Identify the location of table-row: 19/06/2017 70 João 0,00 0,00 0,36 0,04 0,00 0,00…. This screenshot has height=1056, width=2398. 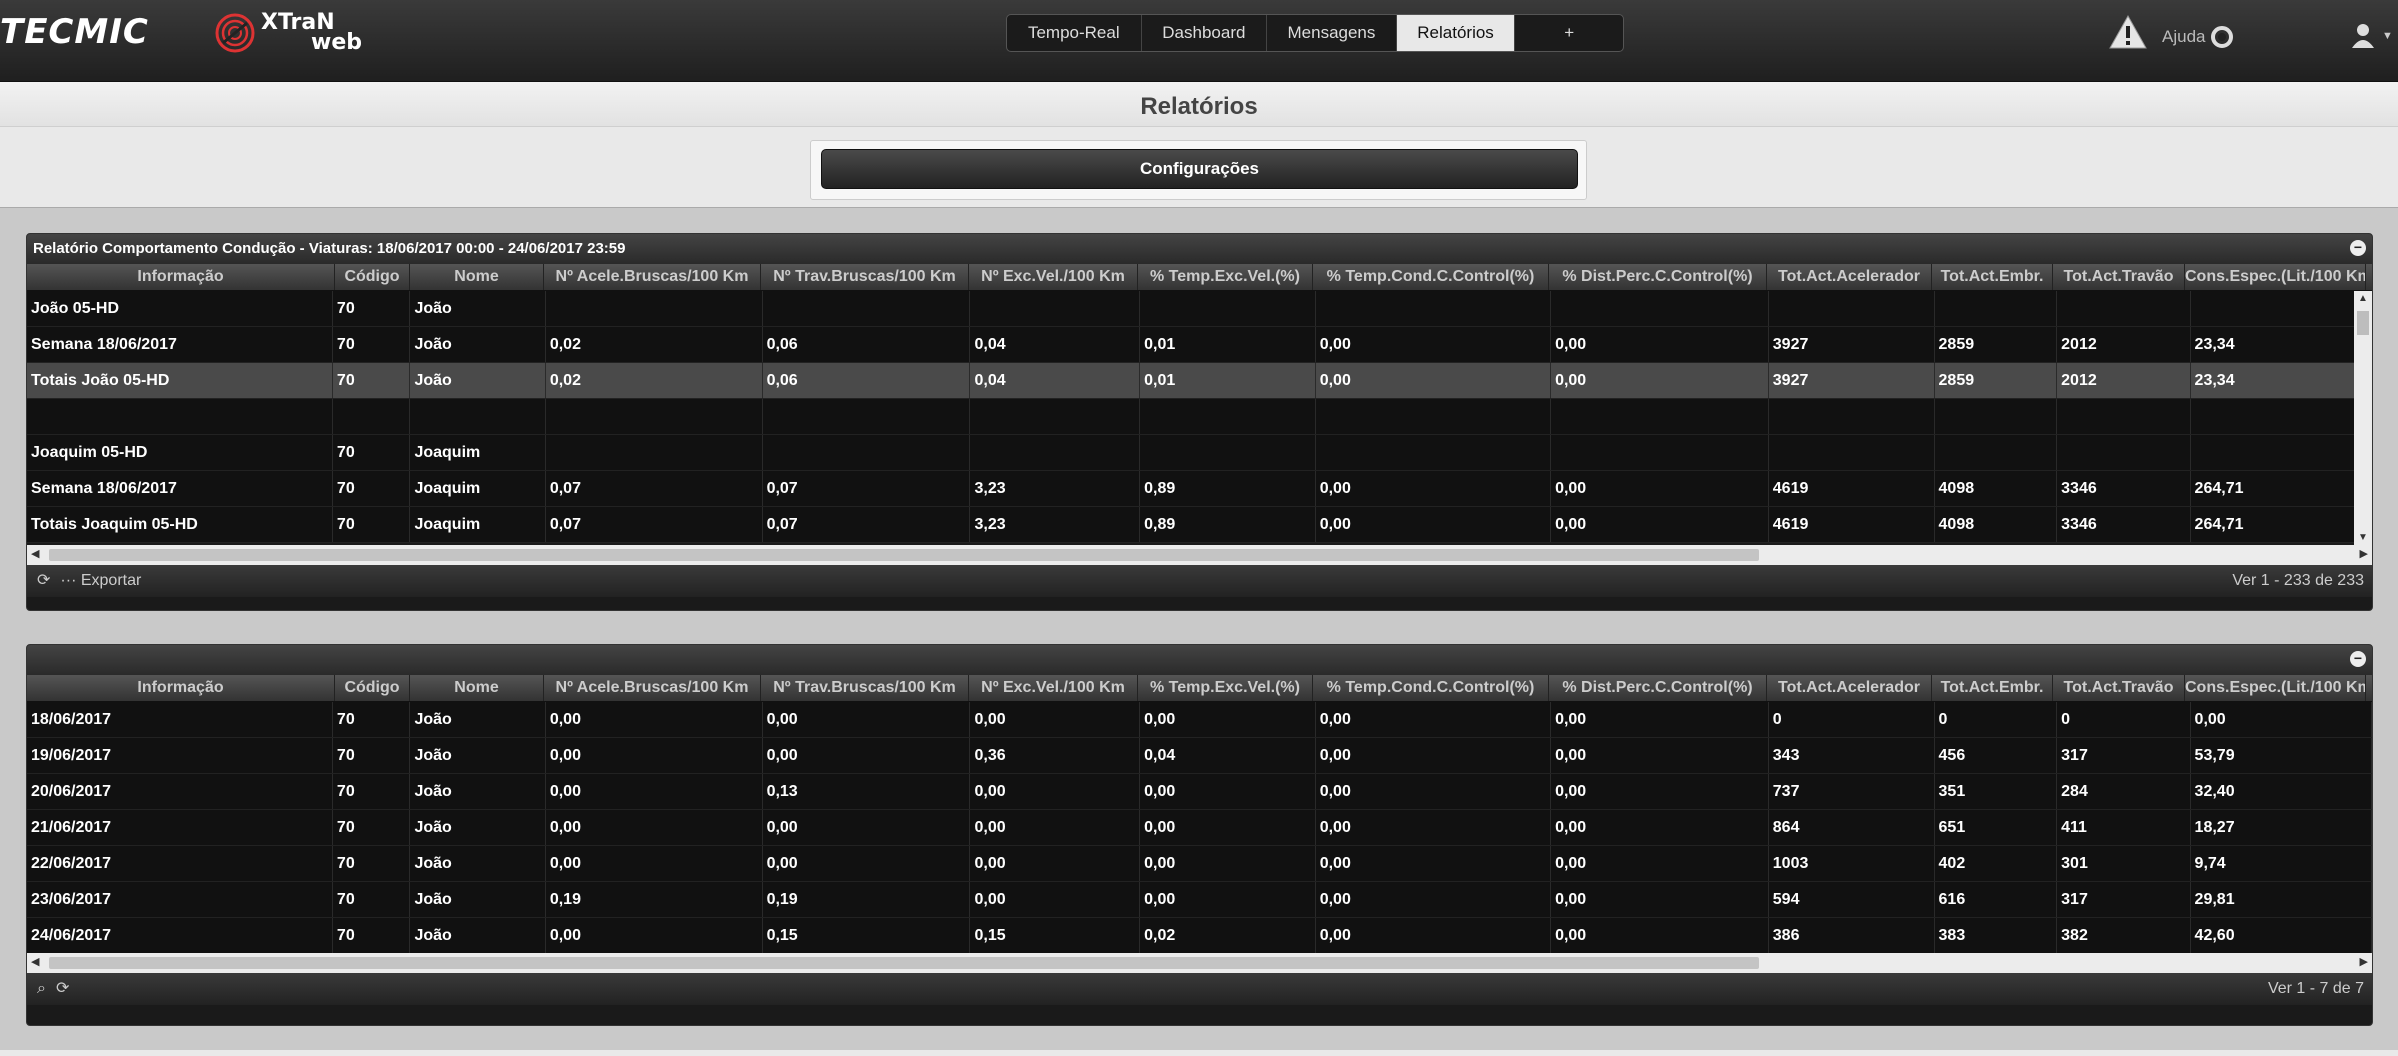
(1199, 756).